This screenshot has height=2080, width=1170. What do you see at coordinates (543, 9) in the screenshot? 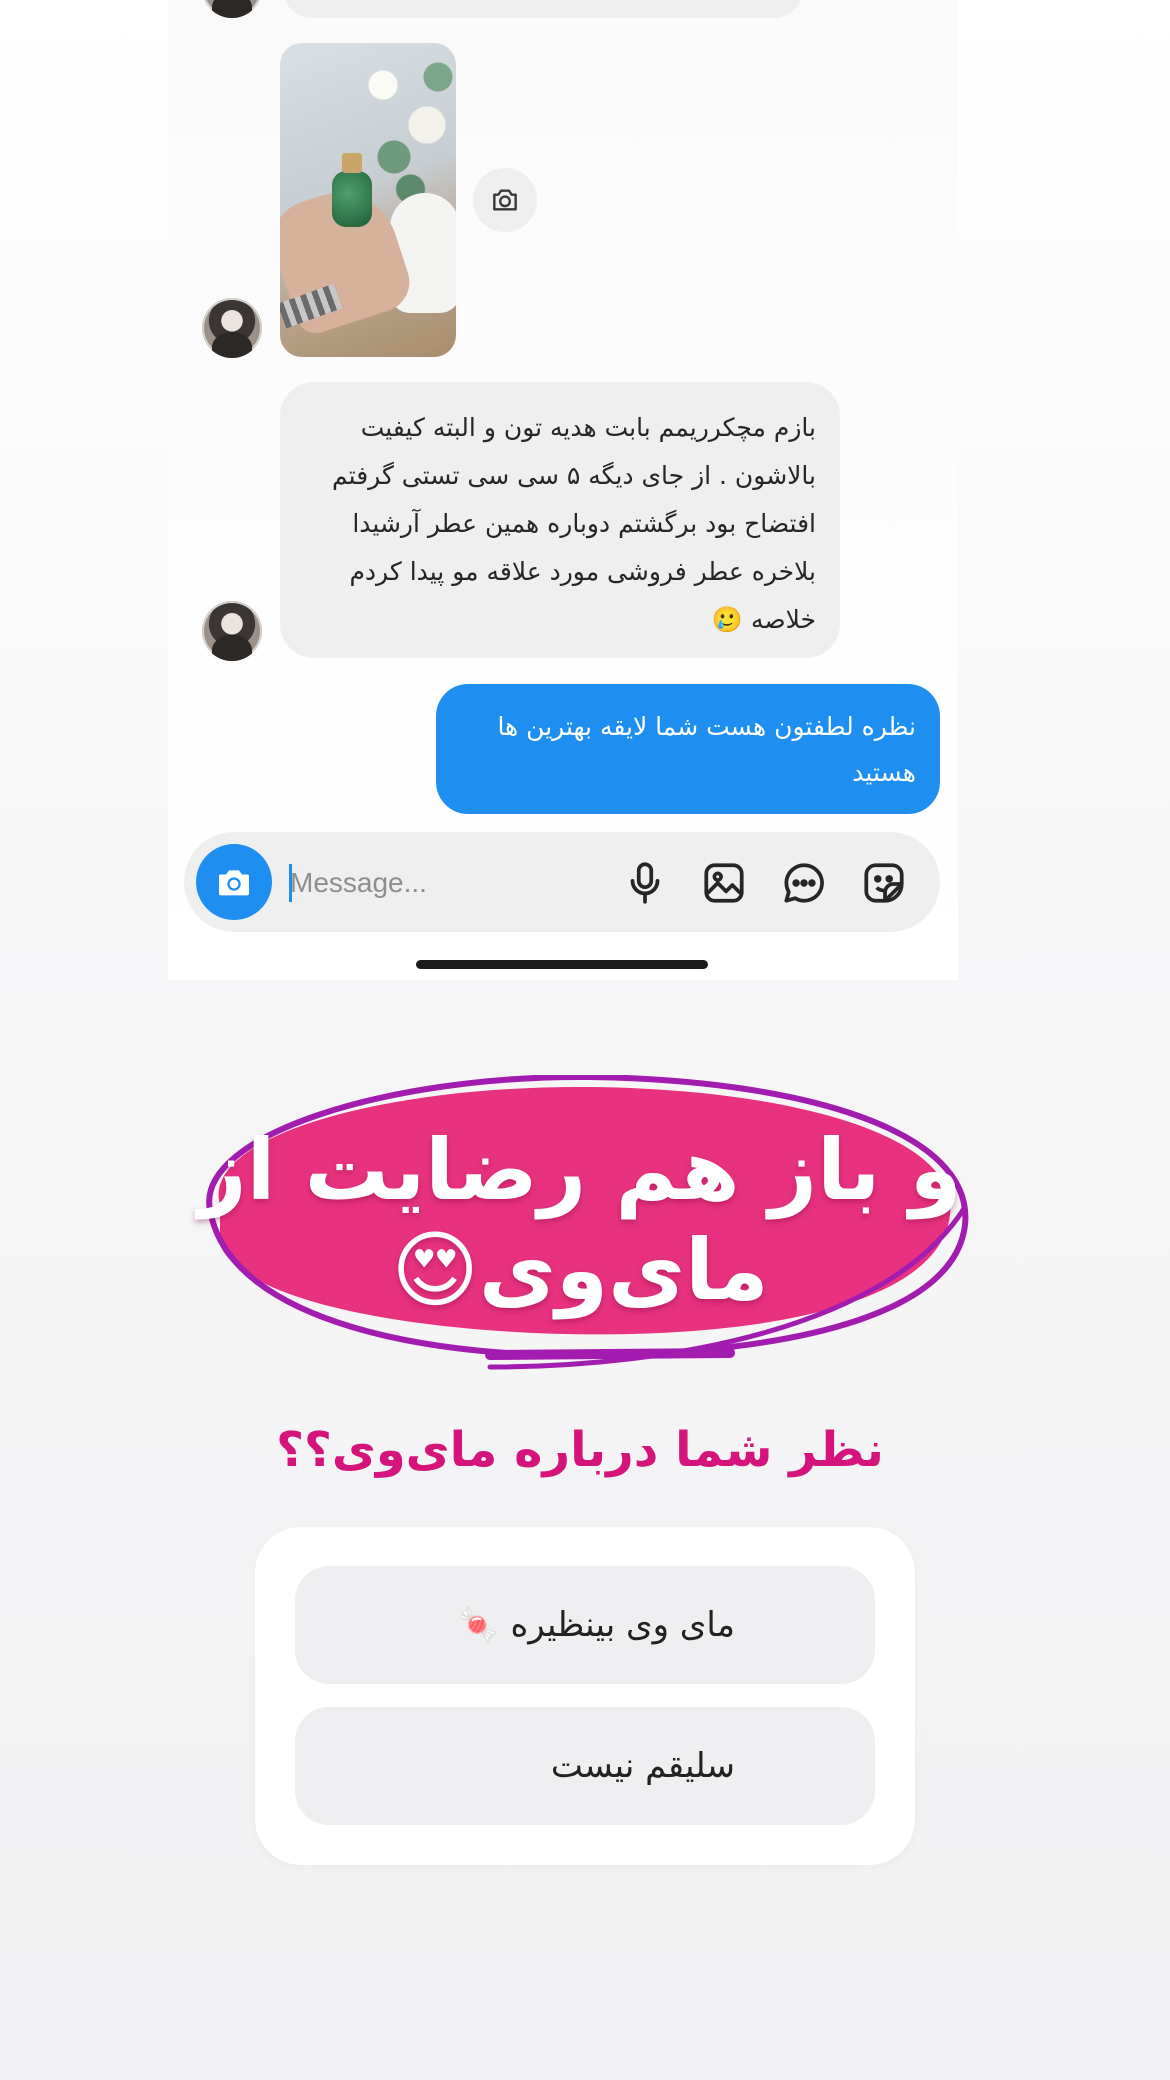
I see `previous-message-bubble` at bounding box center [543, 9].